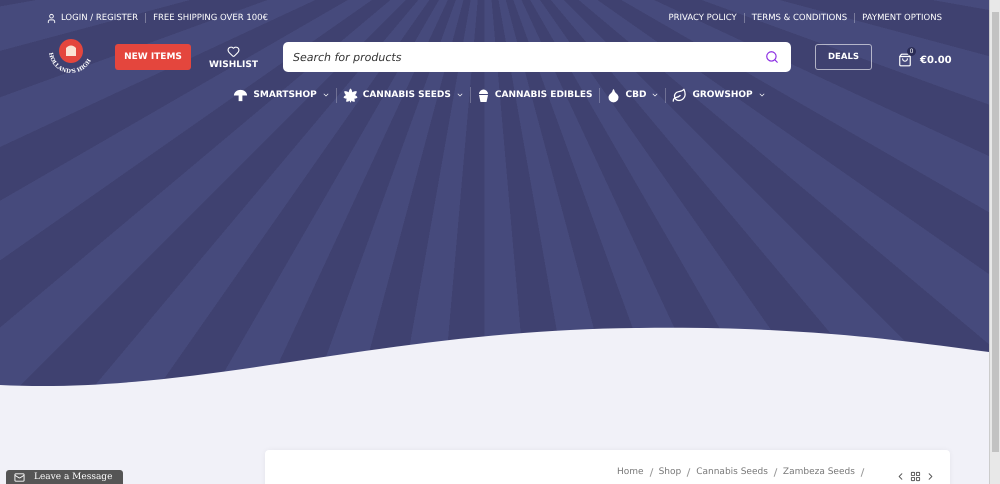  I want to click on chat-button: Leave a Message, so click(64, 477).